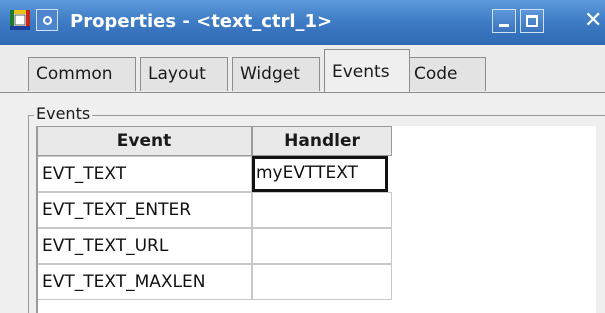 The width and height of the screenshot is (605, 313). What do you see at coordinates (320, 174) in the screenshot?
I see `handler-input: myEVTTEXT` at bounding box center [320, 174].